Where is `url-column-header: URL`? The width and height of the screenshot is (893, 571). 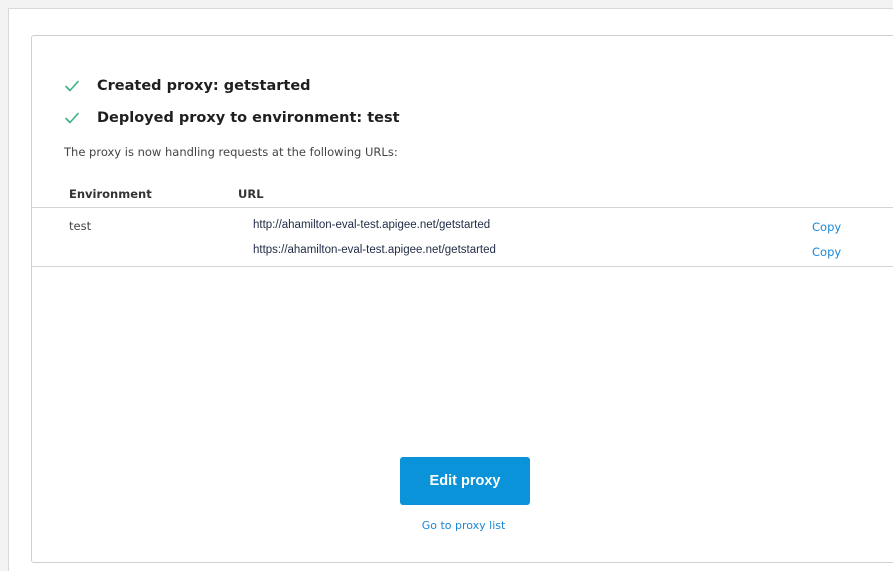
url-column-header: URL is located at coordinates (251, 194).